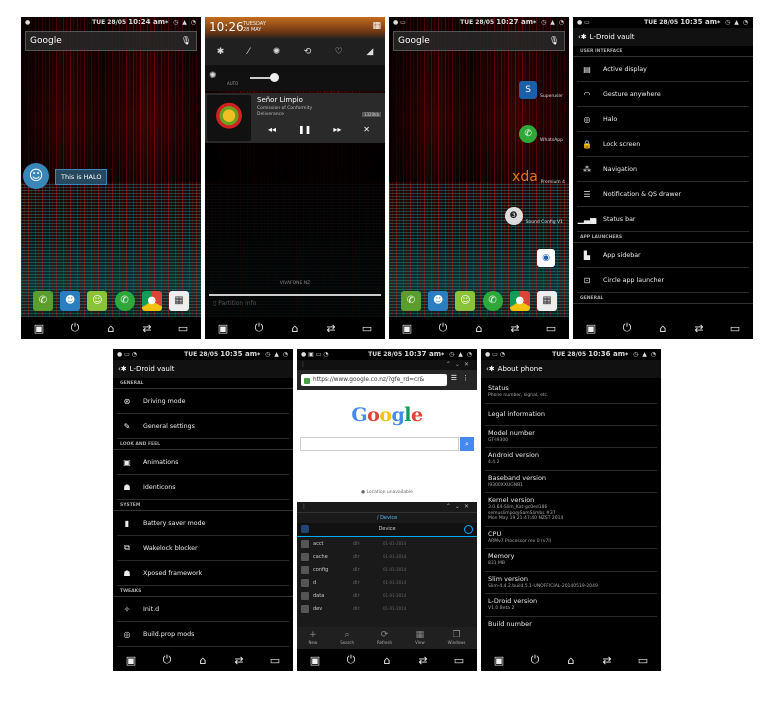 The image size is (774, 711). I want to click on fm-view-button: ▦ View, so click(420, 638).